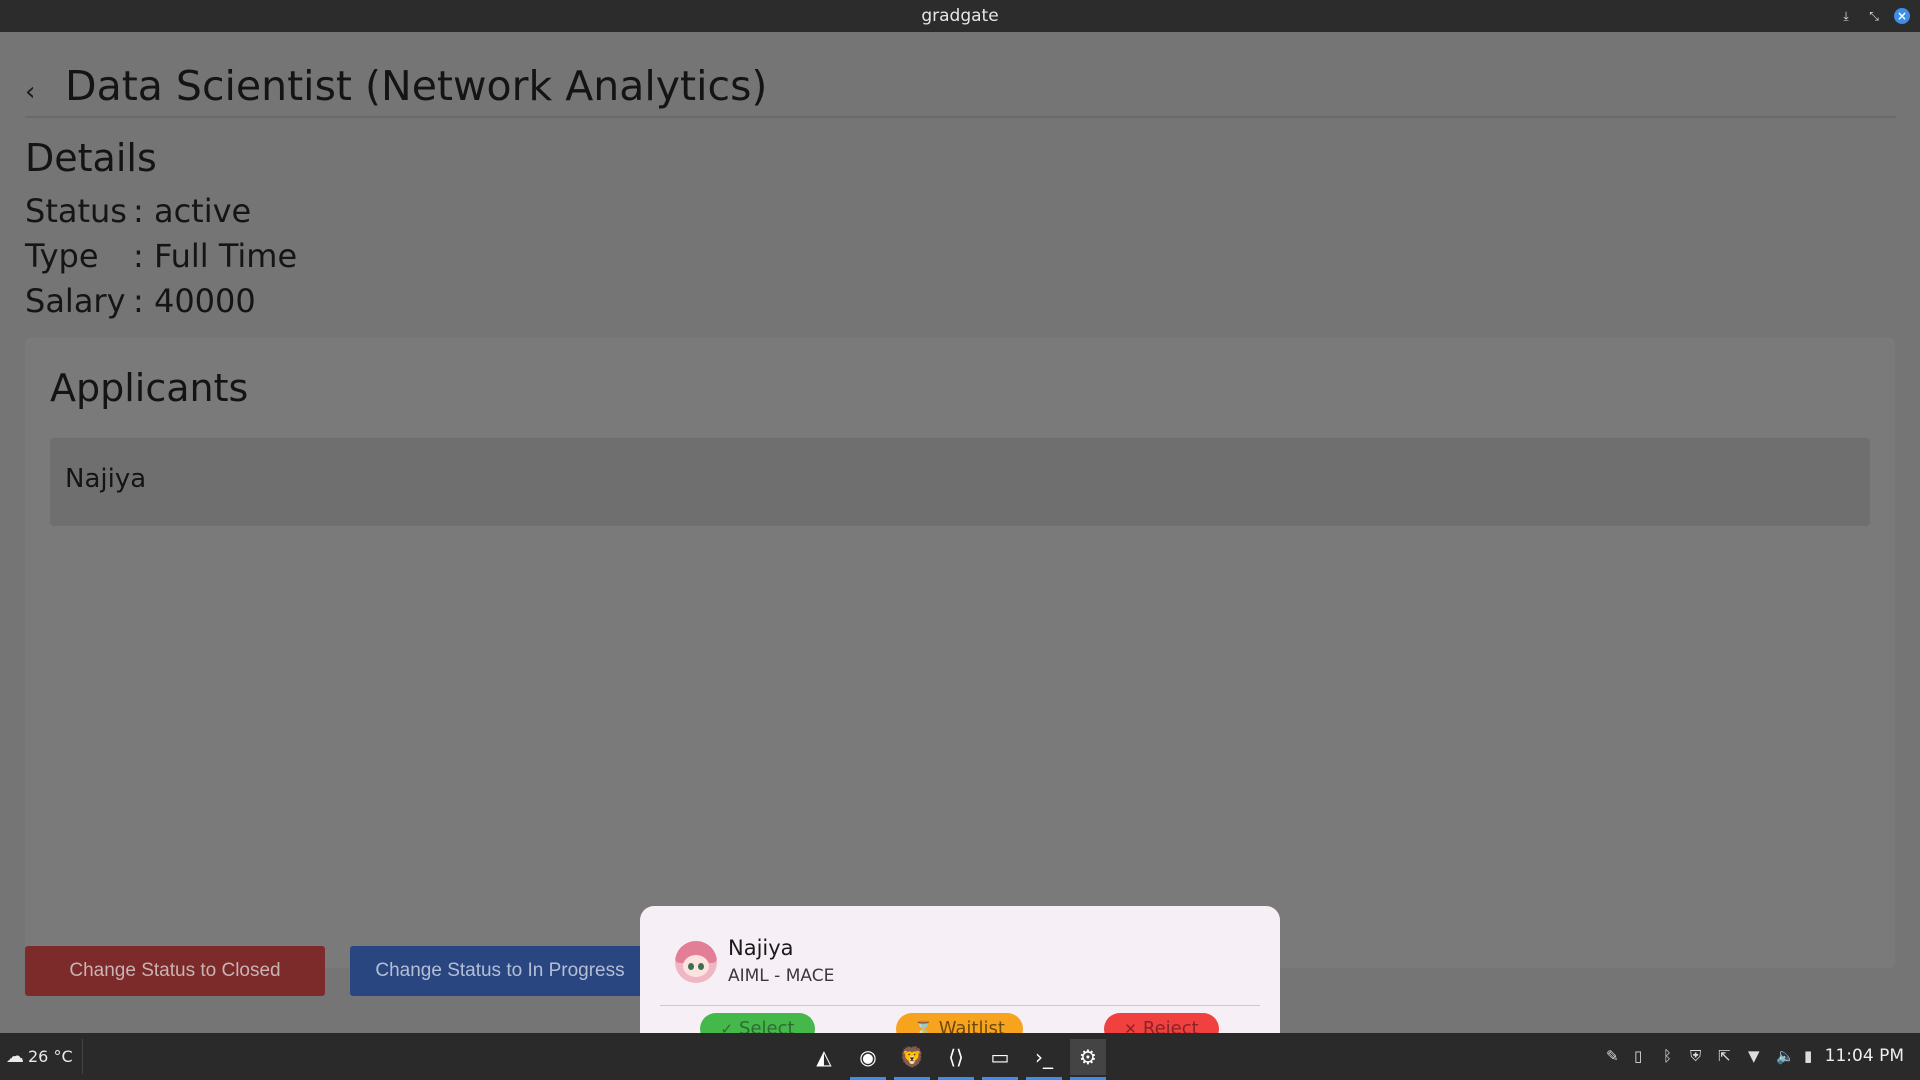  Describe the element at coordinates (50, 1056) in the screenshot. I see `weather-temperature: 26 °C` at that location.